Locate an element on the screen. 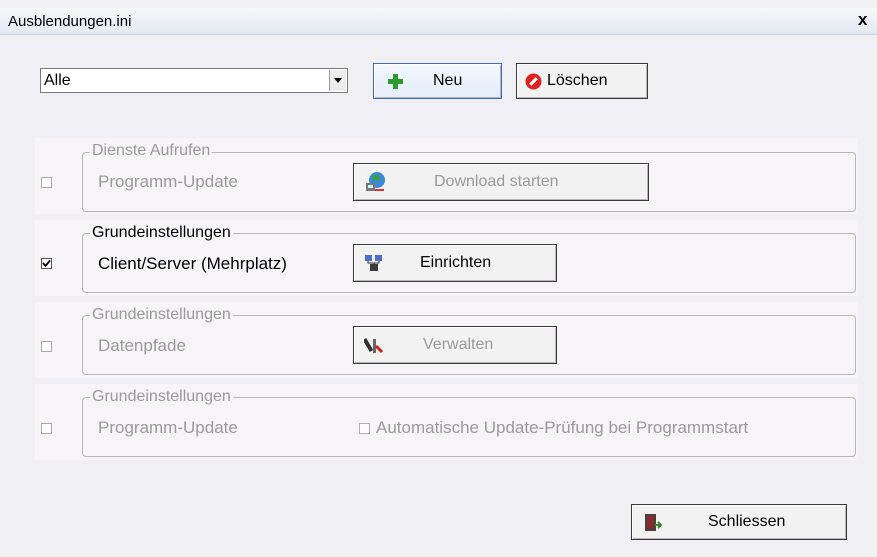  delete-button: Löschen is located at coordinates (582, 81).